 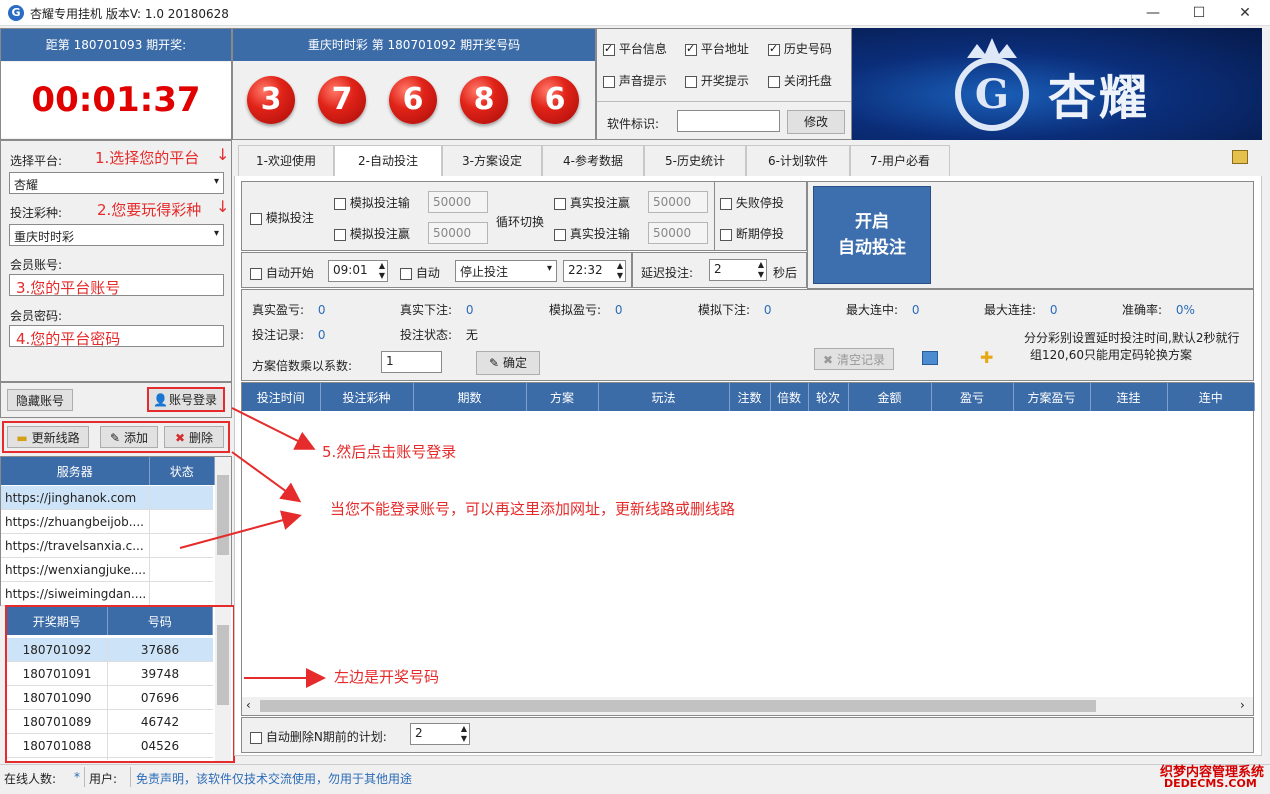 I want to click on account-input: 3.您的平台账号, so click(x=116, y=285).